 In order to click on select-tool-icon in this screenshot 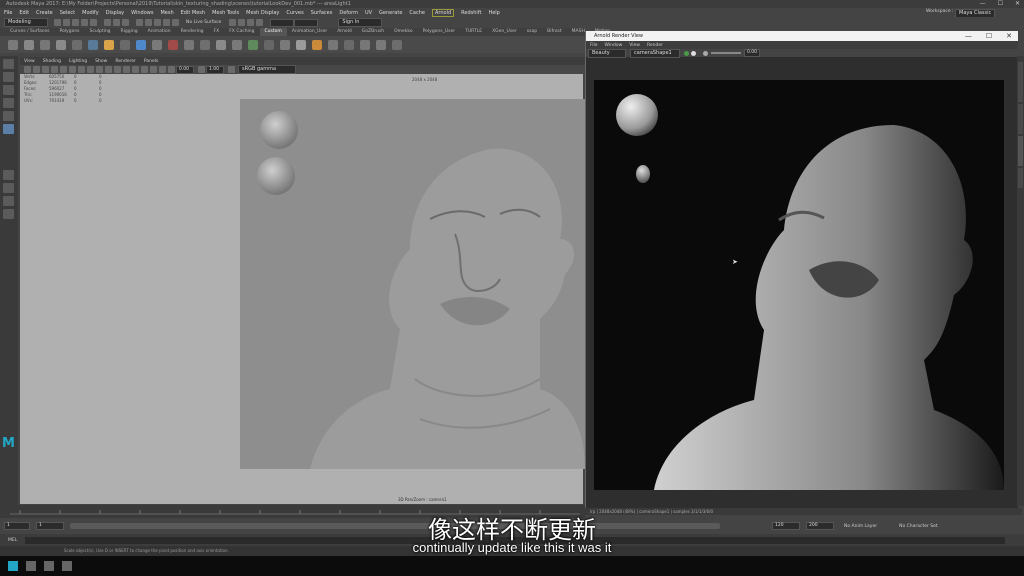, I will do `click(8, 64)`.